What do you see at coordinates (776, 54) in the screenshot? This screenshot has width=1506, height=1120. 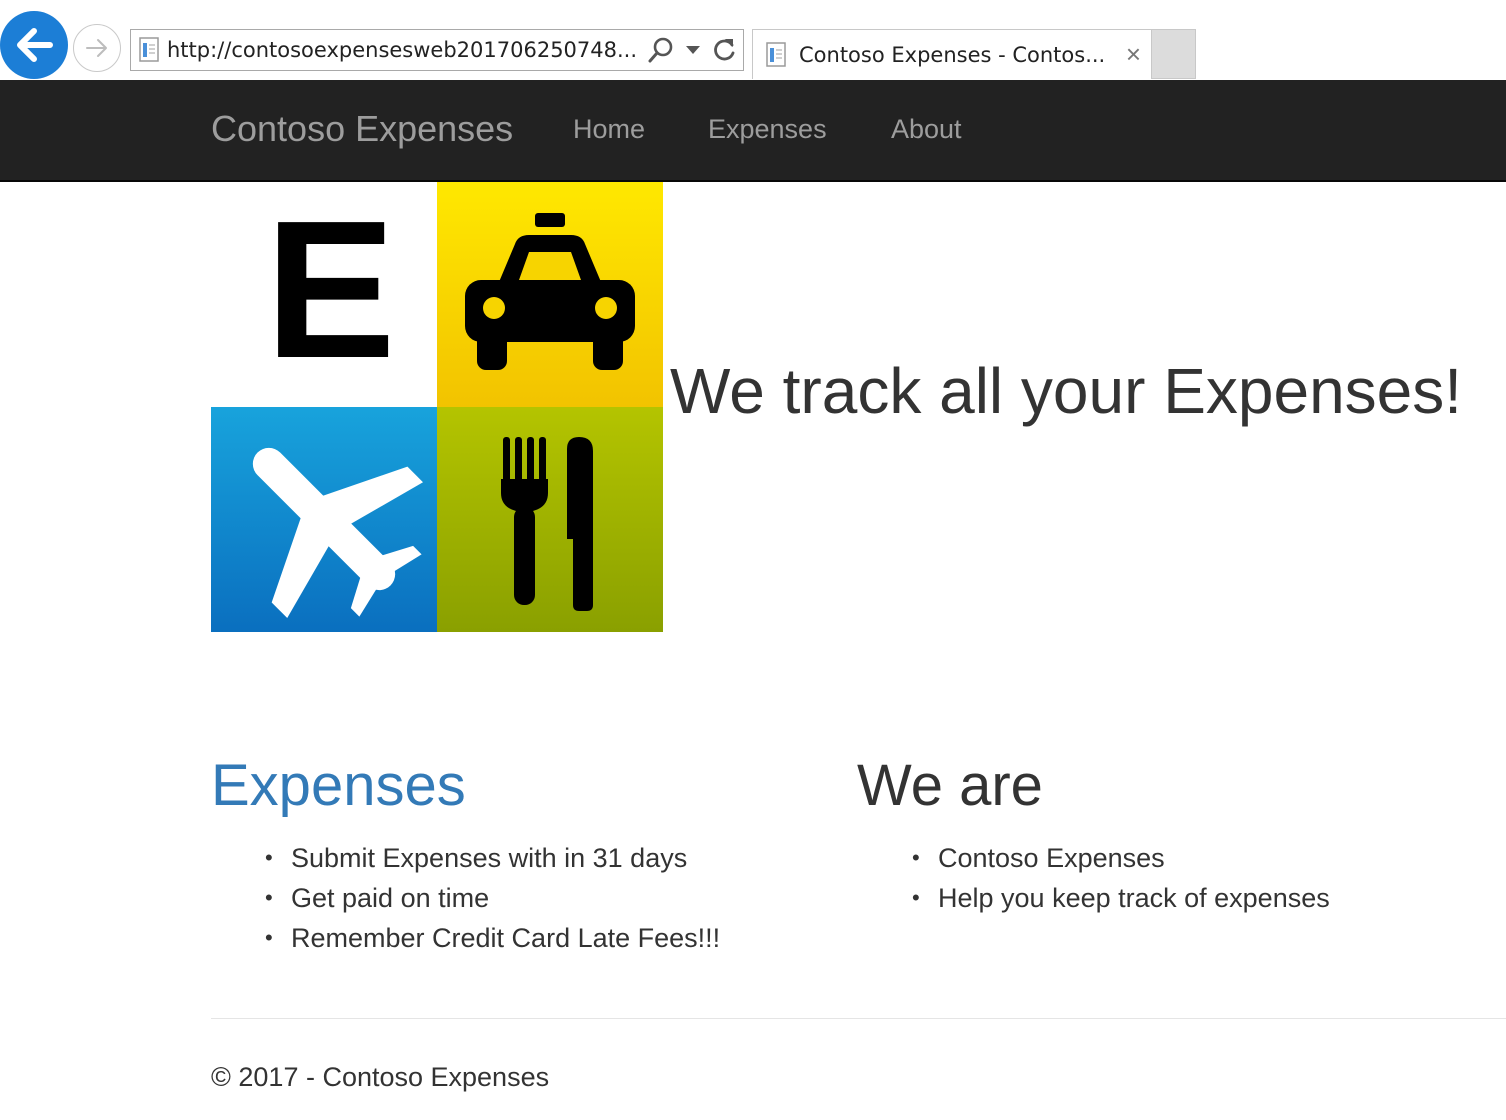 I see `tab-page-icon` at bounding box center [776, 54].